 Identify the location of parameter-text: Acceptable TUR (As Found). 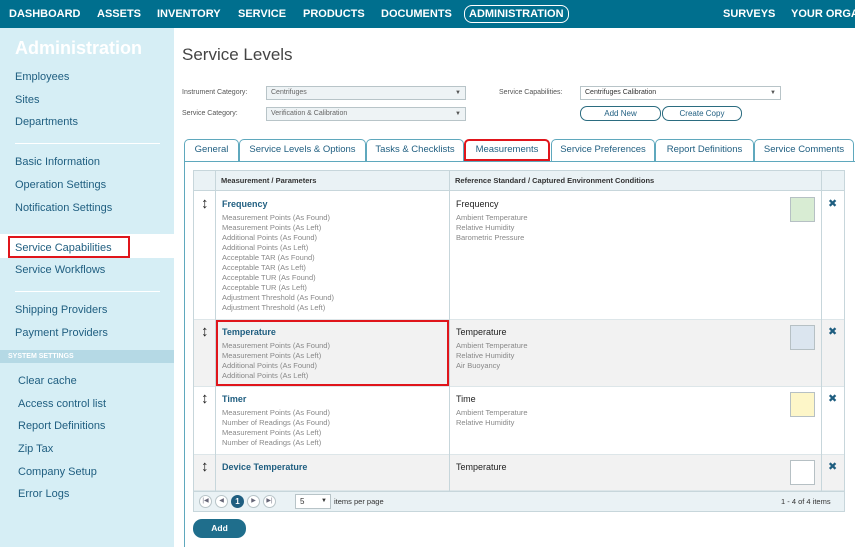
(269, 277).